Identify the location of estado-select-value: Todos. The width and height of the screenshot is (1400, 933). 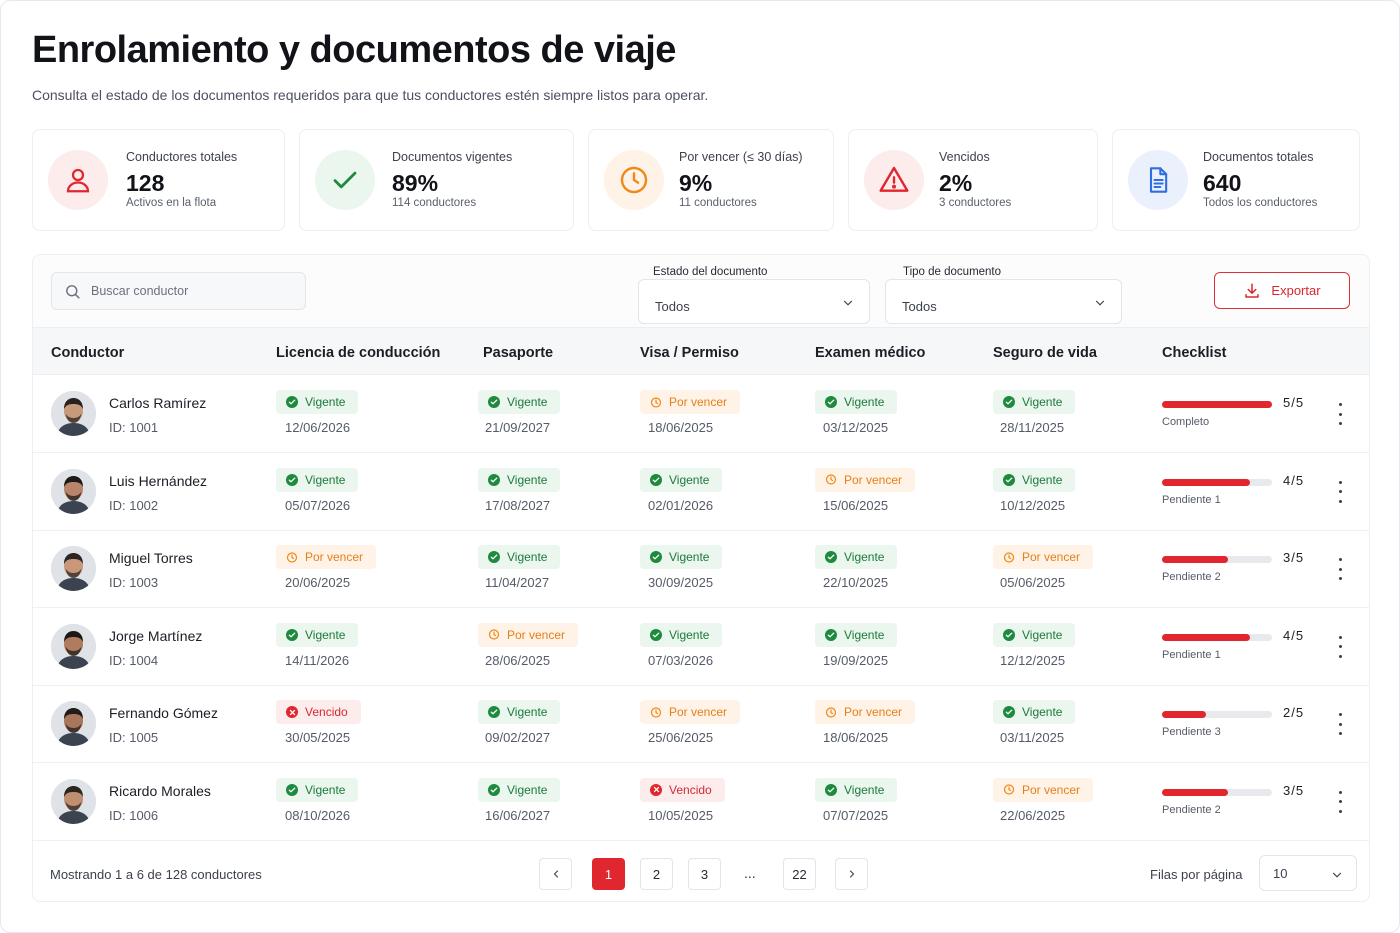
(672, 306).